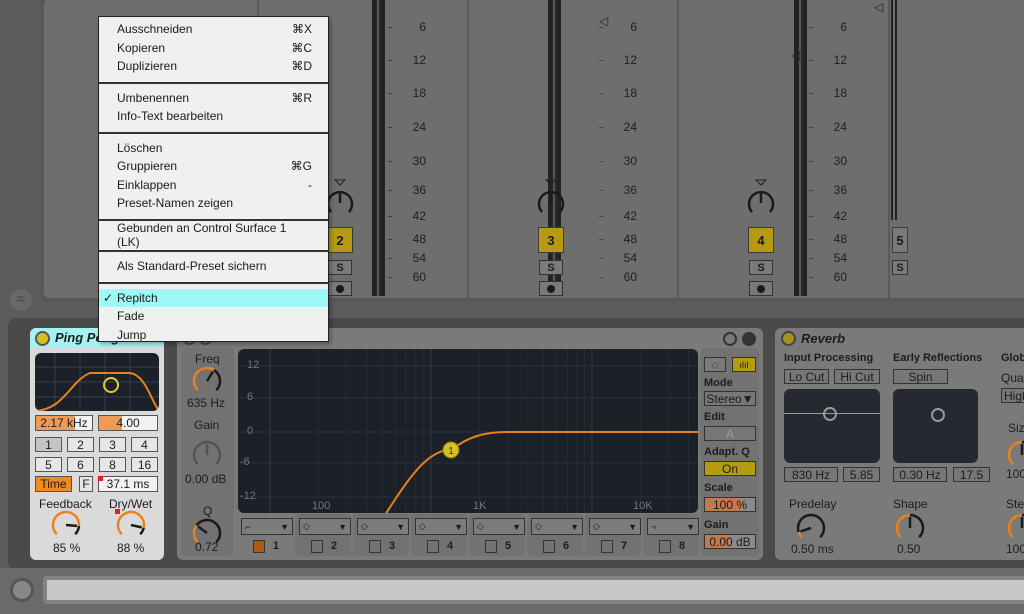 The width and height of the screenshot is (1024, 614). What do you see at coordinates (213, 98) in the screenshot?
I see `menu-item-umbenennen: Umbenennen ⌘R` at bounding box center [213, 98].